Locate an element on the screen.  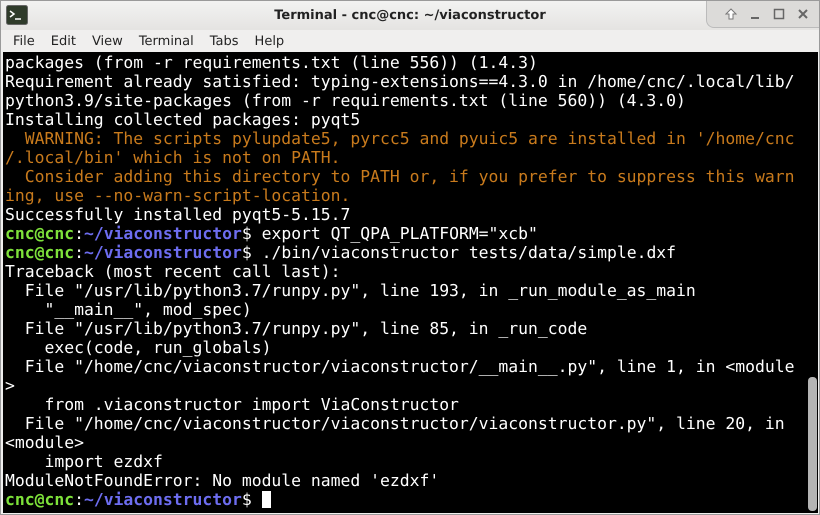
shade-arrow-icon is located at coordinates (731, 14).